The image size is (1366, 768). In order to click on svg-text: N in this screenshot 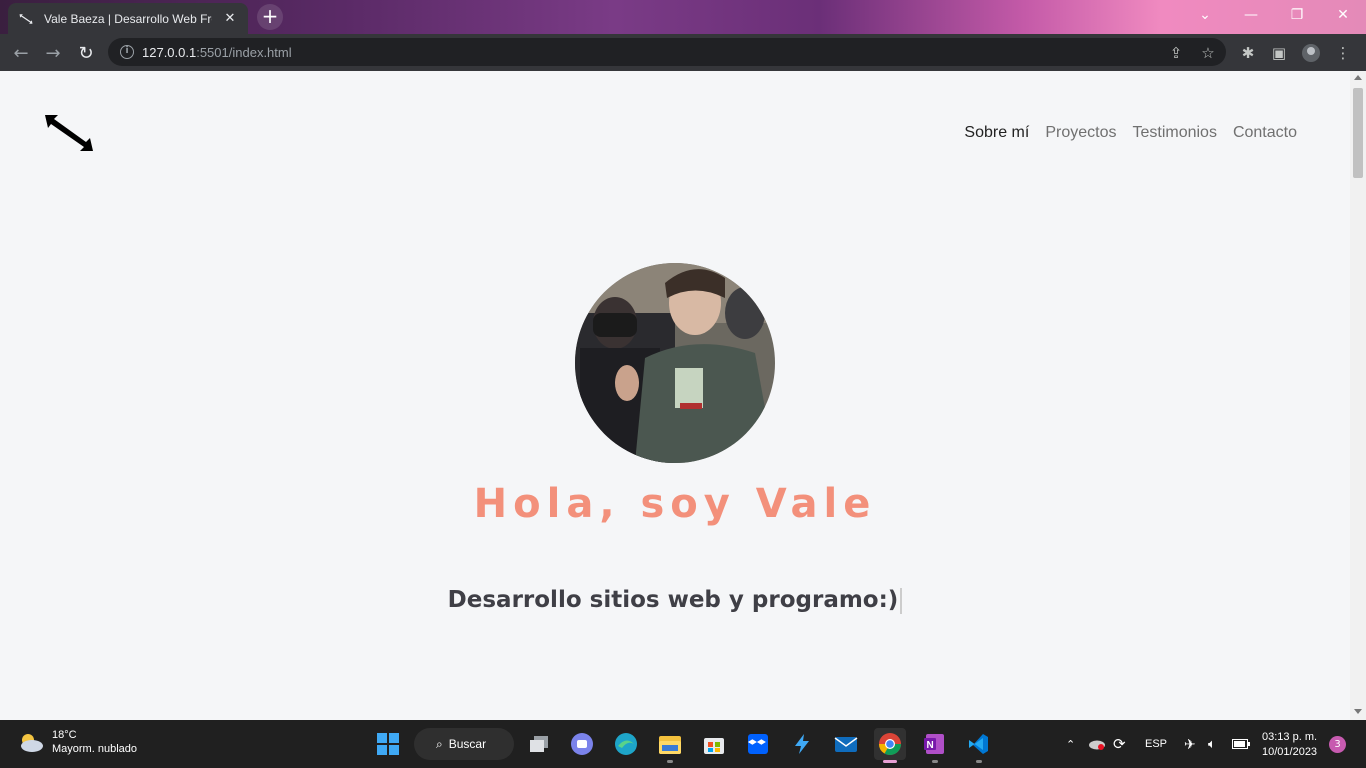, I will do `click(930, 745)`.